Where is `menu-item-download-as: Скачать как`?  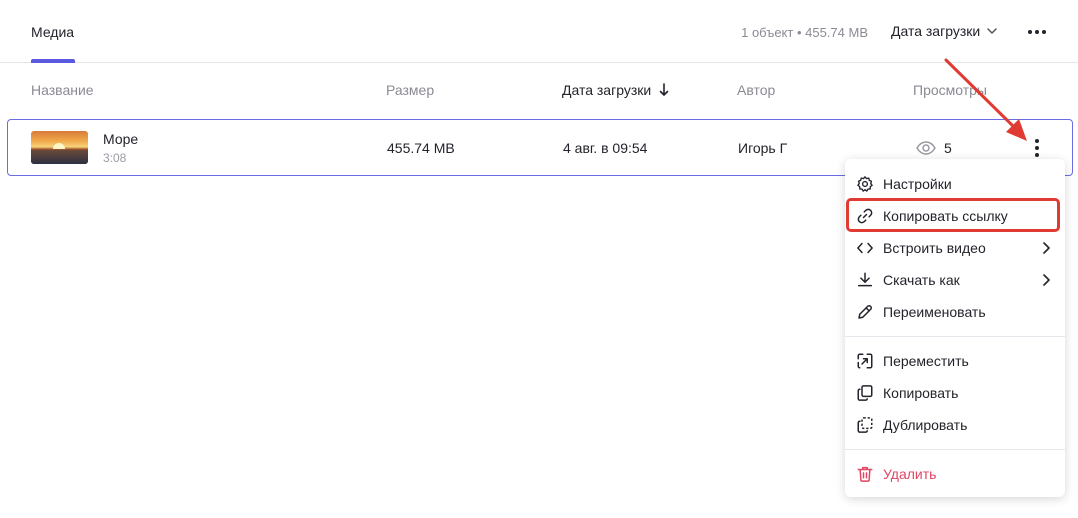
menu-item-download-as: Скачать как is located at coordinates (955, 280).